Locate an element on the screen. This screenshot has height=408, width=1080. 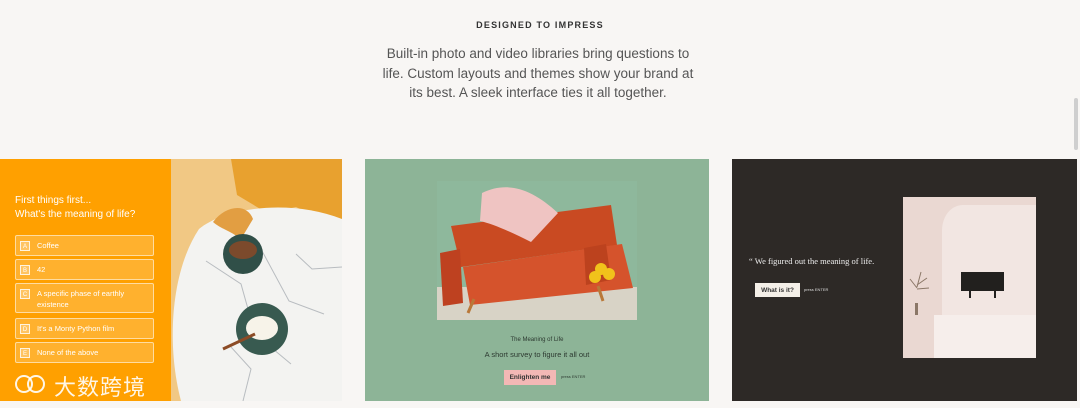
option-key-e: E is located at coordinates (25, 353).